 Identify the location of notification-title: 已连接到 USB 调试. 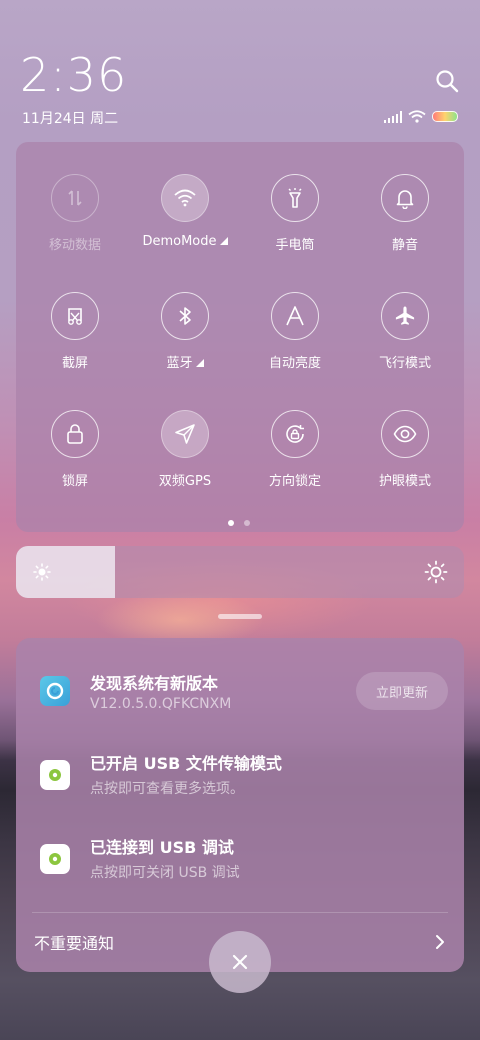
(162, 847).